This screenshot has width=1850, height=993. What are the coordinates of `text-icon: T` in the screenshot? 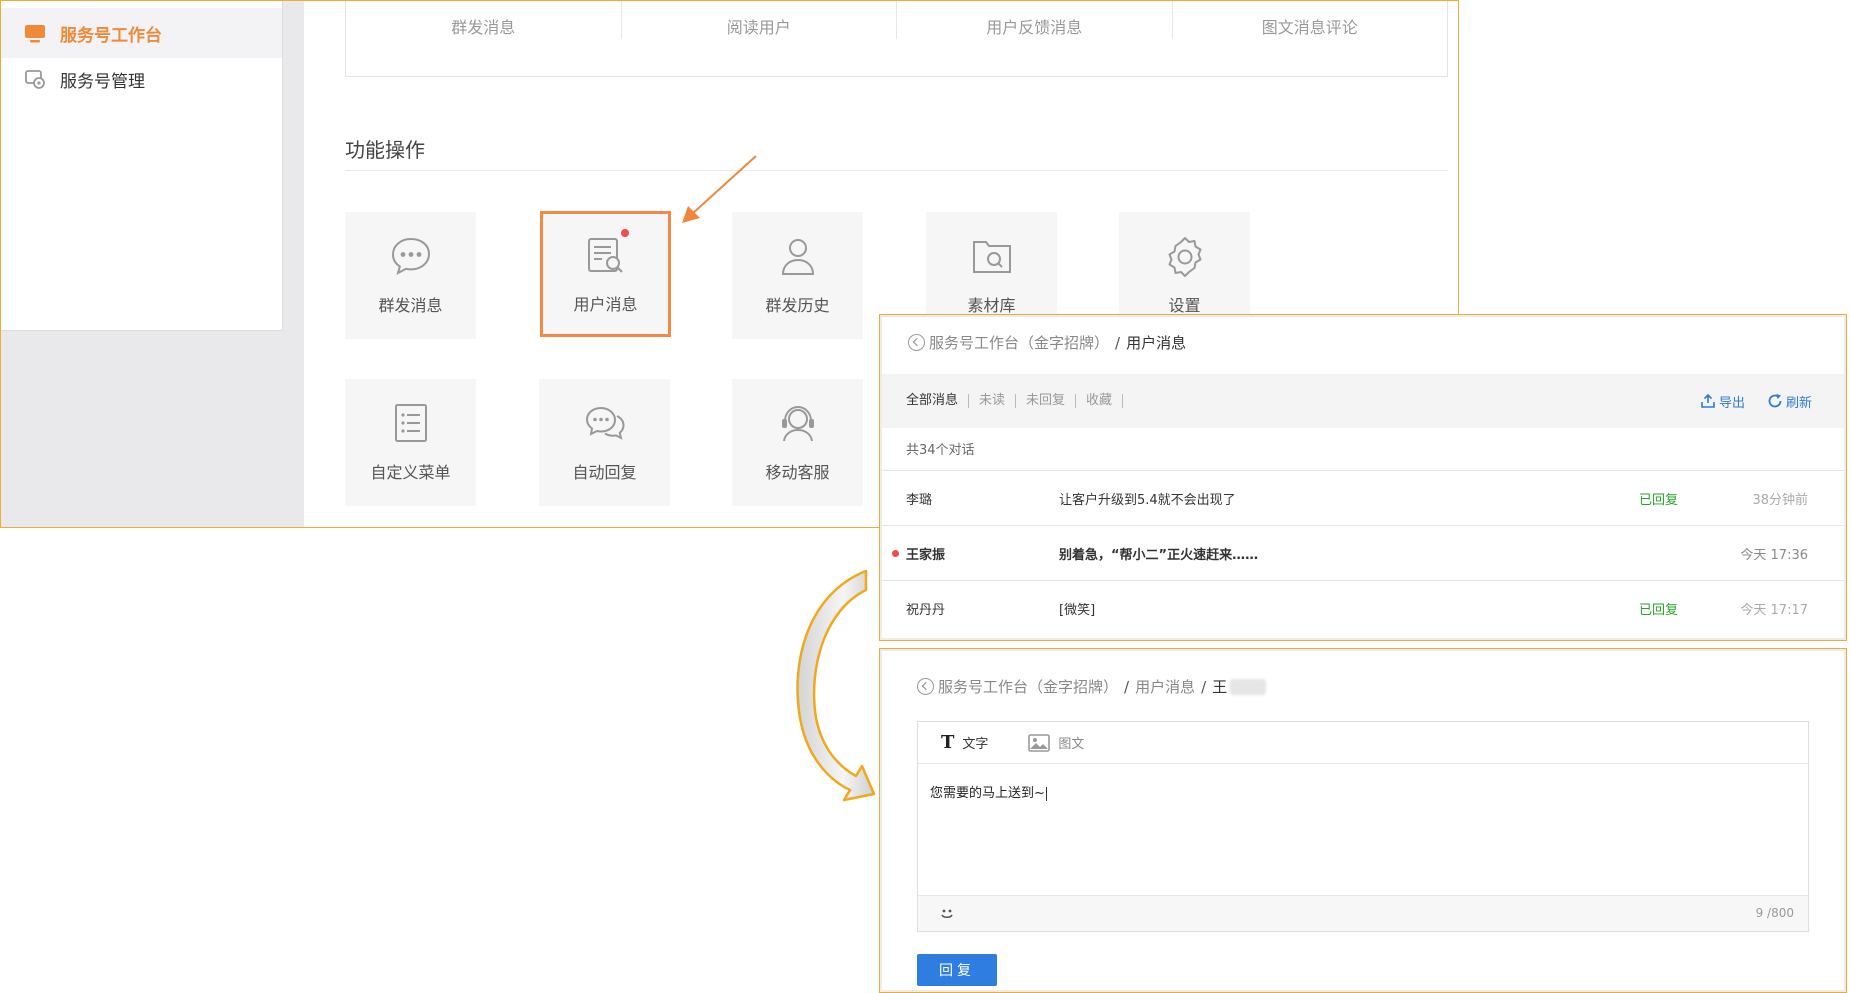 It's located at (948, 742).